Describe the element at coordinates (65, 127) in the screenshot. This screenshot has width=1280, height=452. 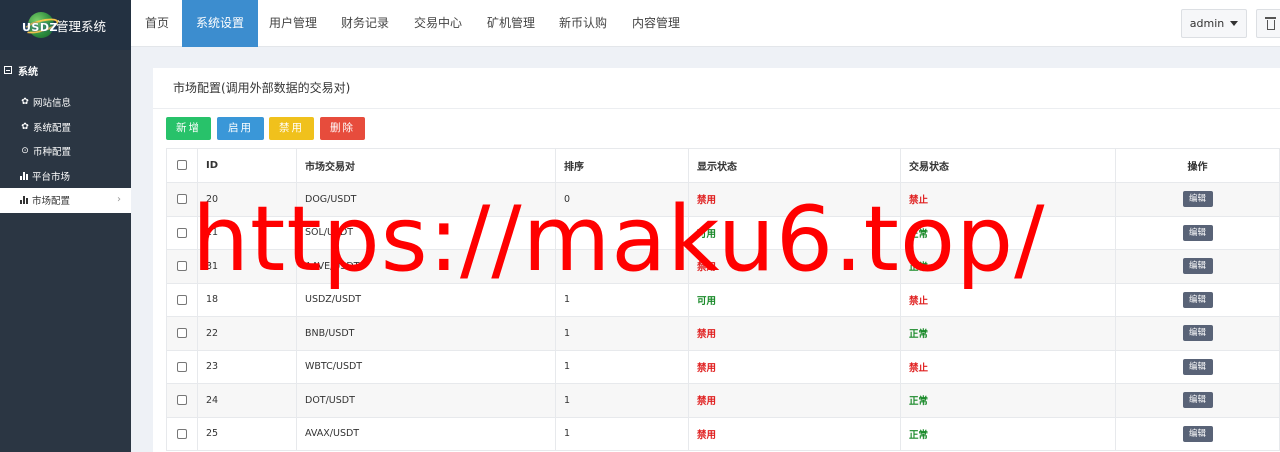
I see `sidebar-item-system-config: ✿ 系统配置` at that location.